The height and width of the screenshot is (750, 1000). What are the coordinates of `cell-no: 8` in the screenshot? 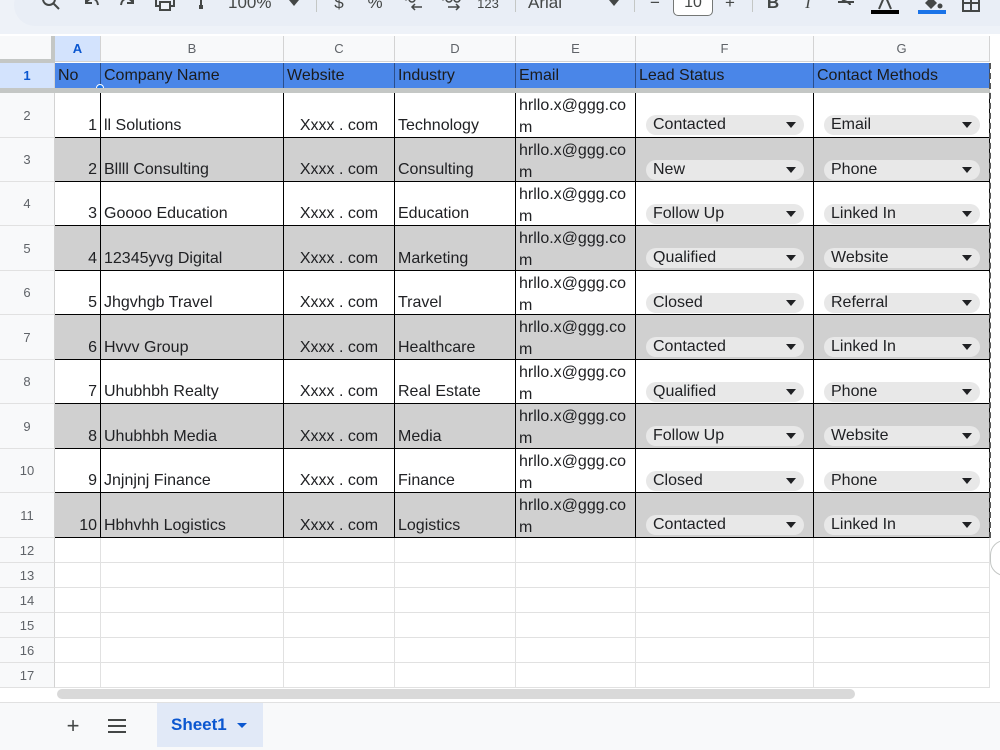 It's located at (78, 426).